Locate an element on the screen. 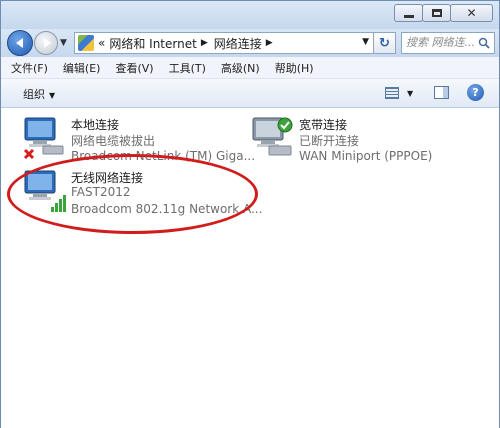 This screenshot has height=428, width=500. menu-advanced: 高级(N) is located at coordinates (240, 68).